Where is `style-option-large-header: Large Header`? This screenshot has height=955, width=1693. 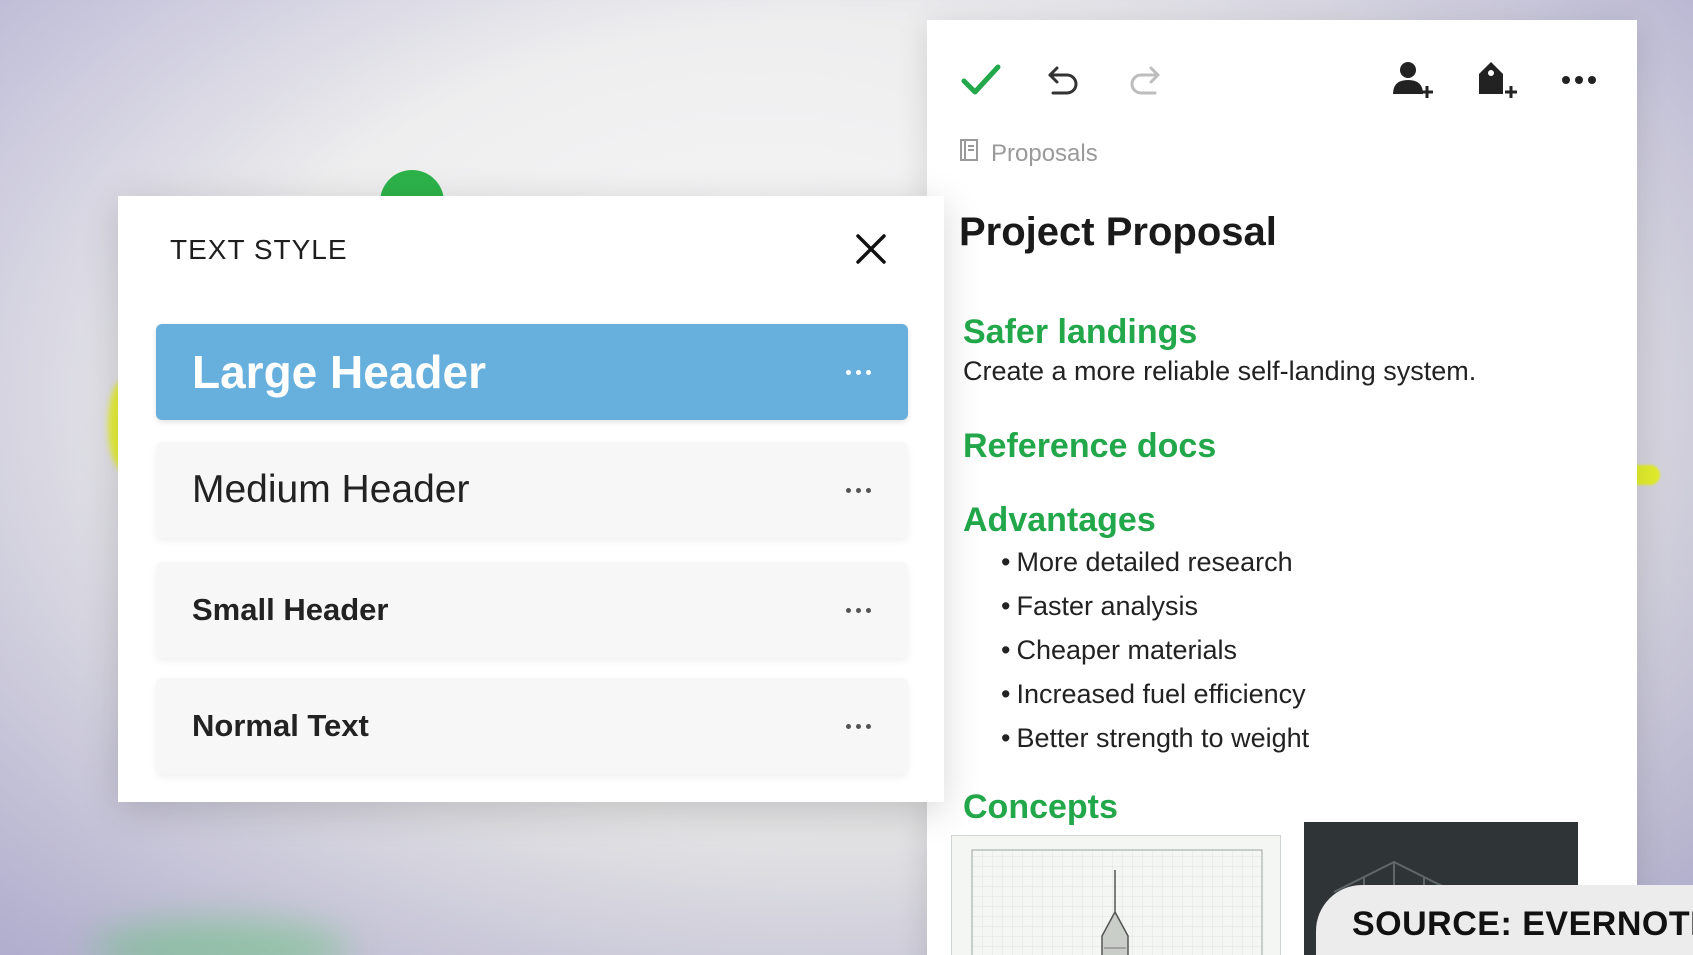 style-option-large-header: Large Header is located at coordinates (532, 372).